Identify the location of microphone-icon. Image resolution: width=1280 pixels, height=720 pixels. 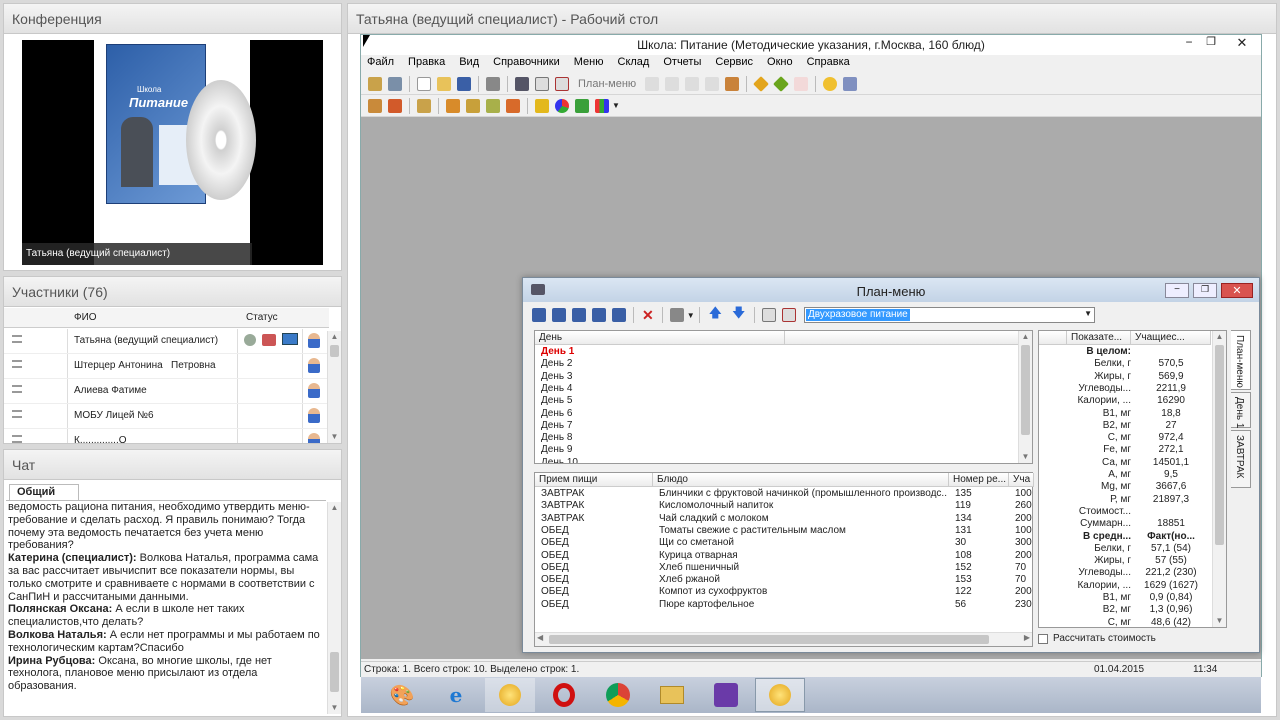
(250, 340).